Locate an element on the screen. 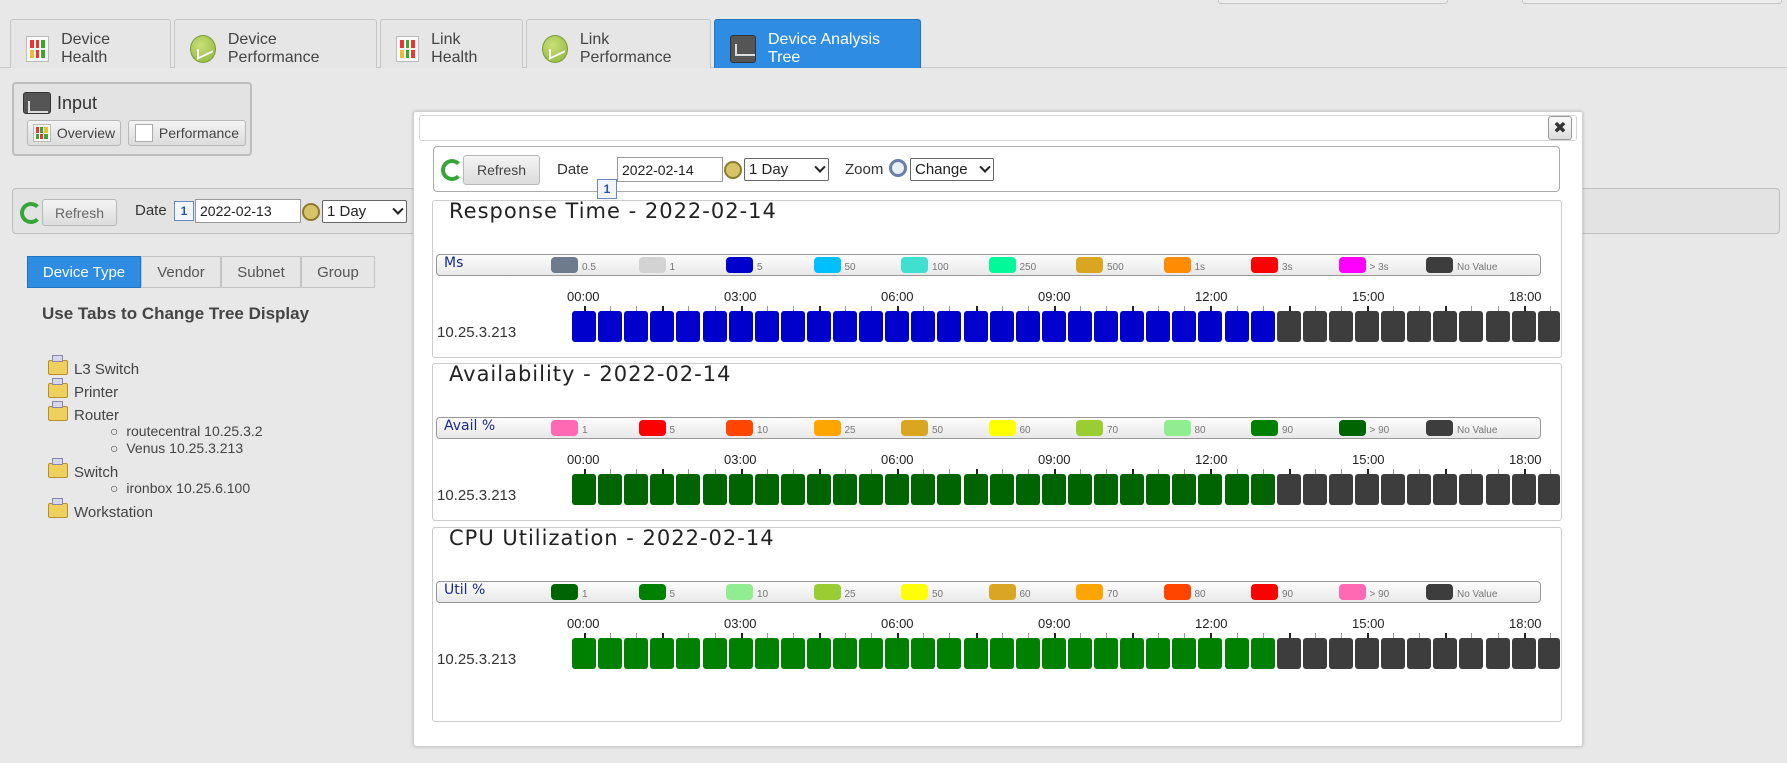  tree-node-switch: Switch is located at coordinates (83, 469).